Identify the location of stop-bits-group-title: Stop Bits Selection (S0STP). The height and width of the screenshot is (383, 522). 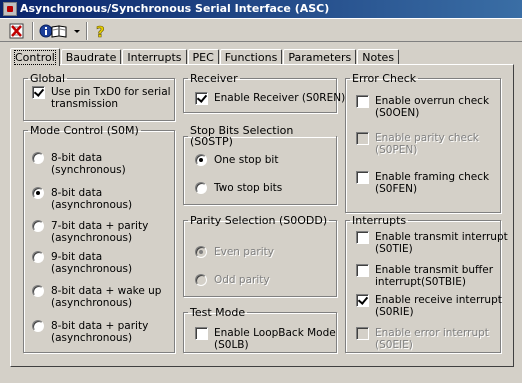
(242, 136).